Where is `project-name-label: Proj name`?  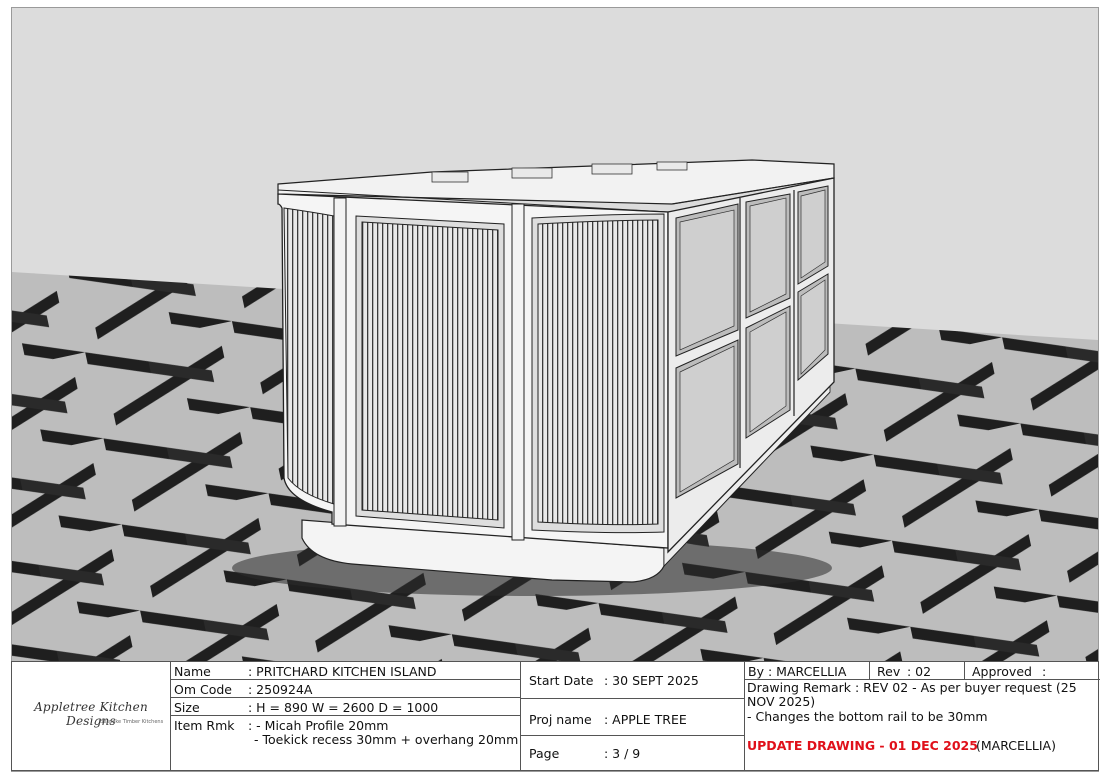 project-name-label: Proj name is located at coordinates (560, 719).